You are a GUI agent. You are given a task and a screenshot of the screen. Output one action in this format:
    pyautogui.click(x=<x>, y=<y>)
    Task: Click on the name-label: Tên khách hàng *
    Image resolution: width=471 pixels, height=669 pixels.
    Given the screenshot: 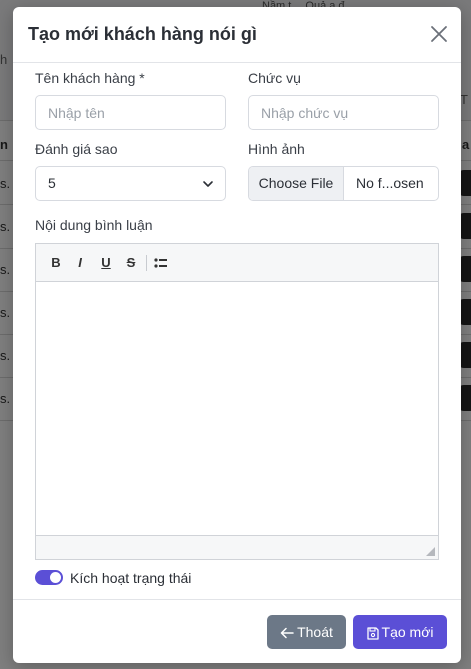 What is the action you would take?
    pyautogui.click(x=90, y=78)
    